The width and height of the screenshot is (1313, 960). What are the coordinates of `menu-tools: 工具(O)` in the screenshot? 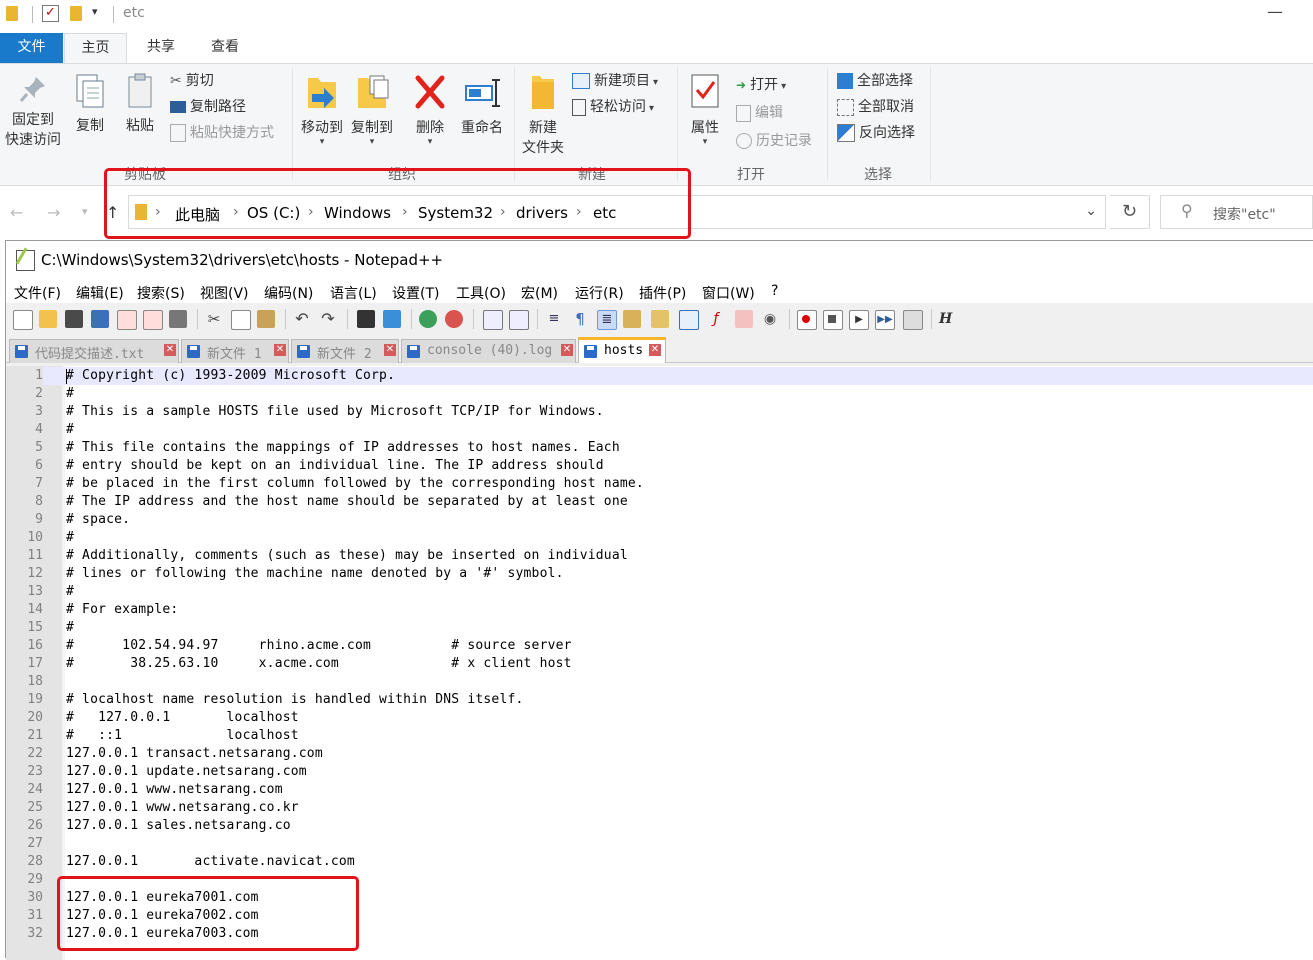 It's located at (481, 293).